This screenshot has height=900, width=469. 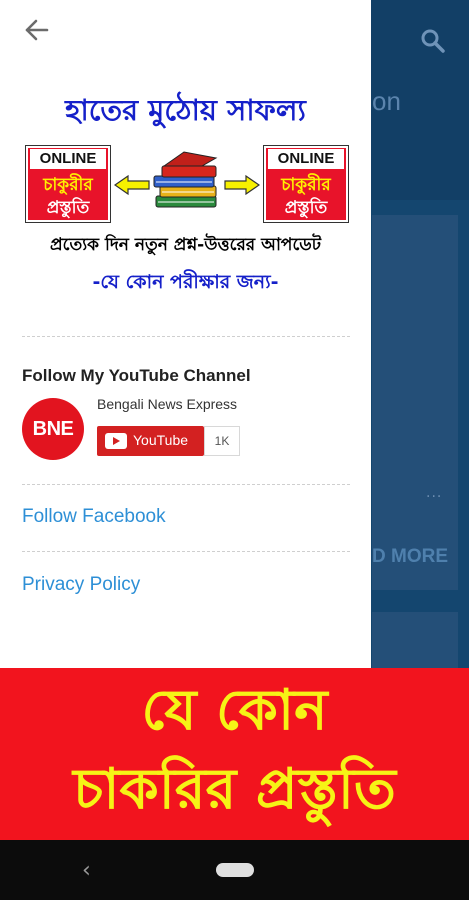 I want to click on search-icon, so click(x=433, y=41).